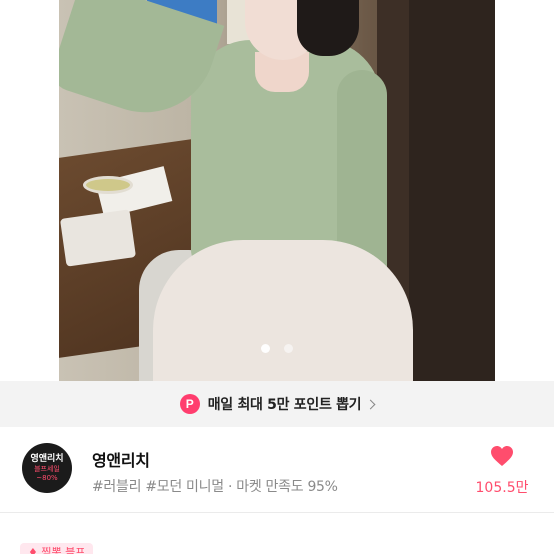 The width and height of the screenshot is (554, 554). Describe the element at coordinates (57, 548) in the screenshot. I see `event-tag-badge: ♦ 찜뽕 블프` at that location.